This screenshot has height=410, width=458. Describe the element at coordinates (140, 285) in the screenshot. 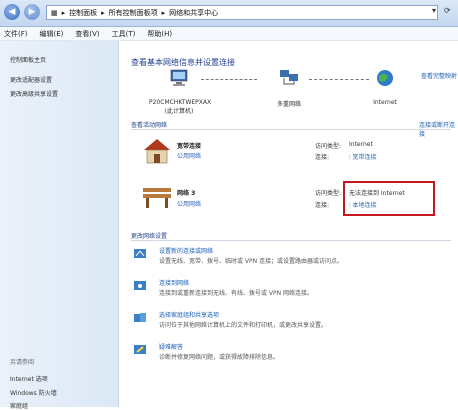

I see `connect-network-icon` at that location.